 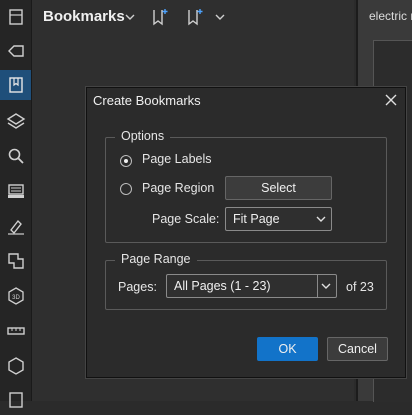 What do you see at coordinates (143, 136) in the screenshot?
I see `options-legend: Options` at bounding box center [143, 136].